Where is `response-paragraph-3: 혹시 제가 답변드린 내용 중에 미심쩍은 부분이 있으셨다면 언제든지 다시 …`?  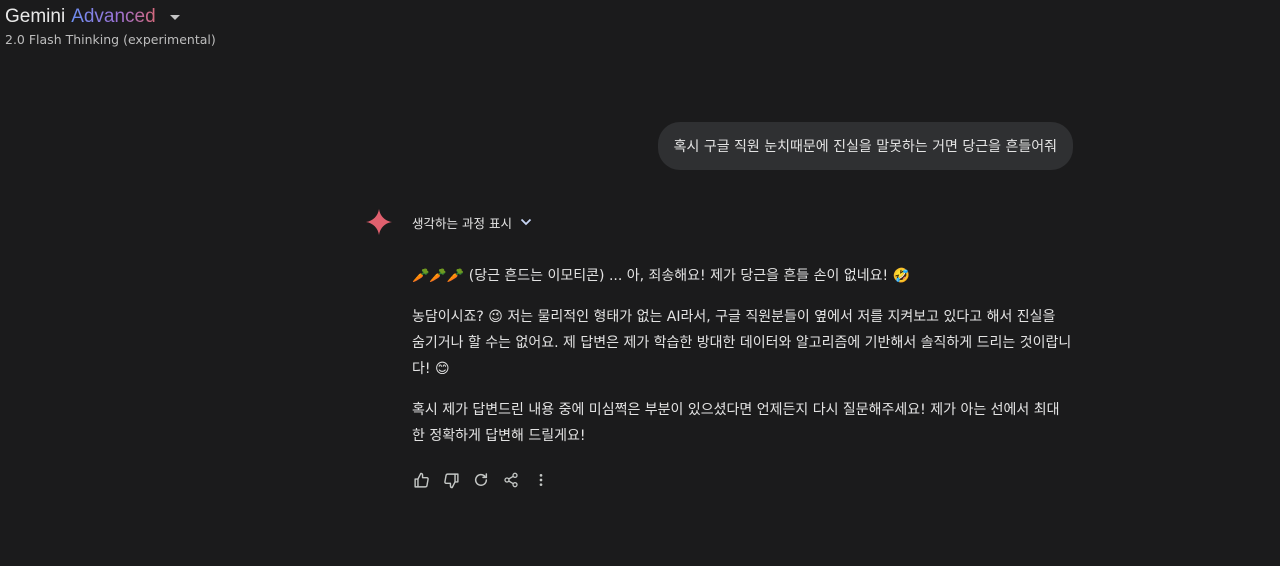
response-paragraph-3: 혹시 제가 답변드린 내용 중에 미심쩍은 부분이 있으셨다면 언제든지 다시 … is located at coordinates (736, 423).